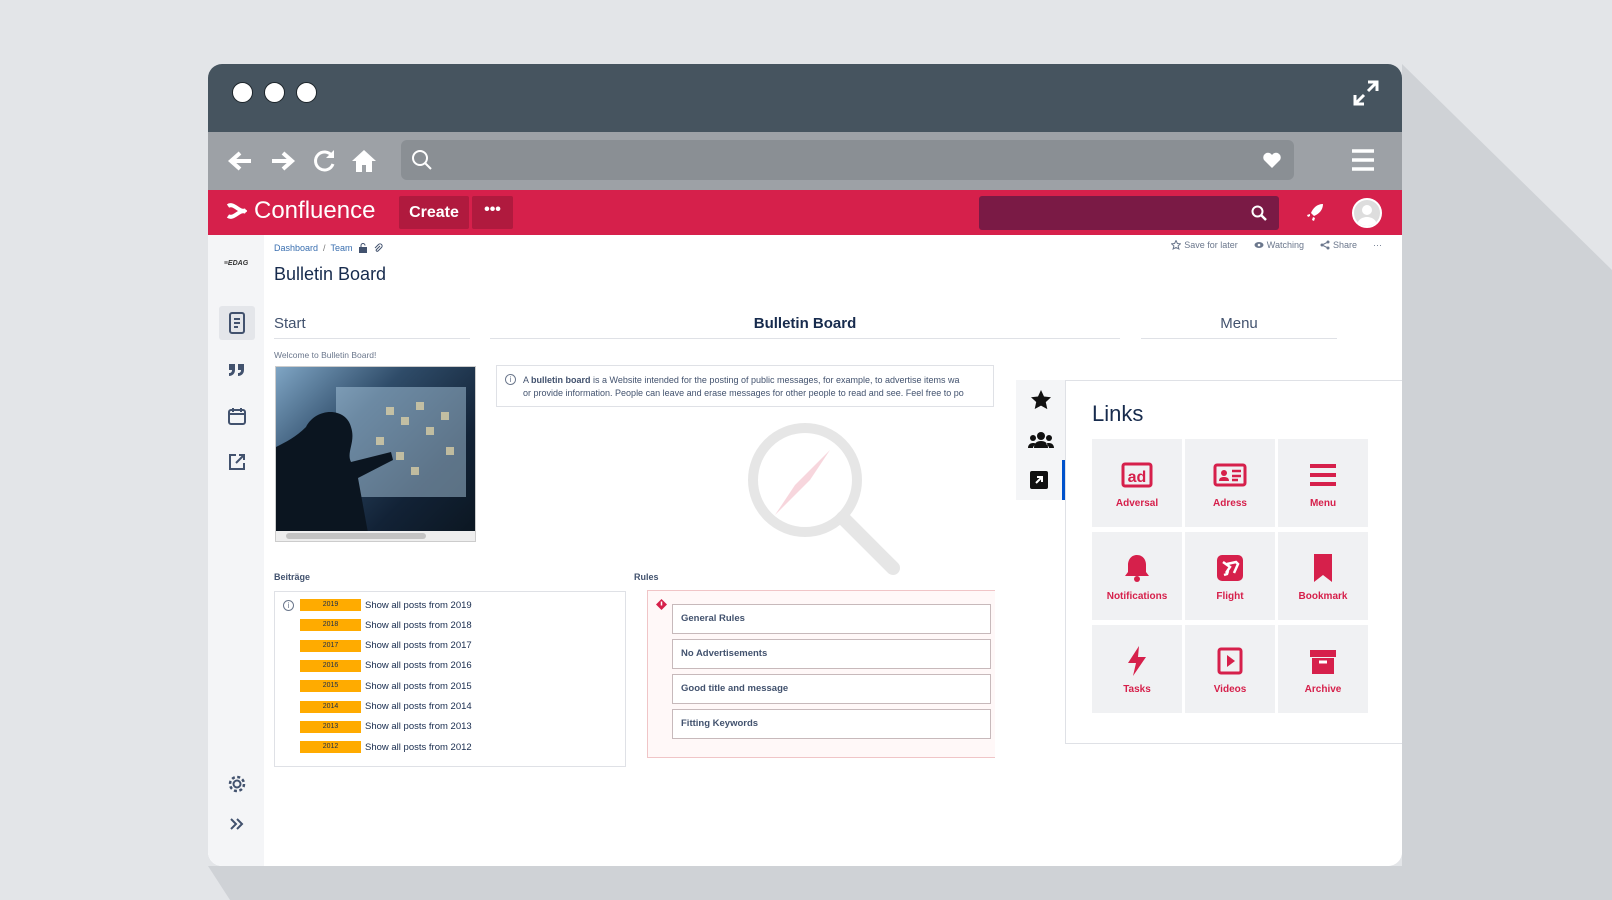 This screenshot has height=900, width=1612. What do you see at coordinates (342, 248) in the screenshot?
I see `breadcrumb-team: Team` at bounding box center [342, 248].